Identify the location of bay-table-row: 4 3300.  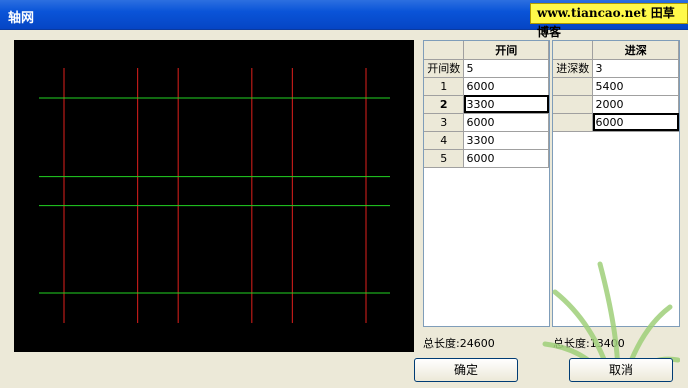
(486, 140).